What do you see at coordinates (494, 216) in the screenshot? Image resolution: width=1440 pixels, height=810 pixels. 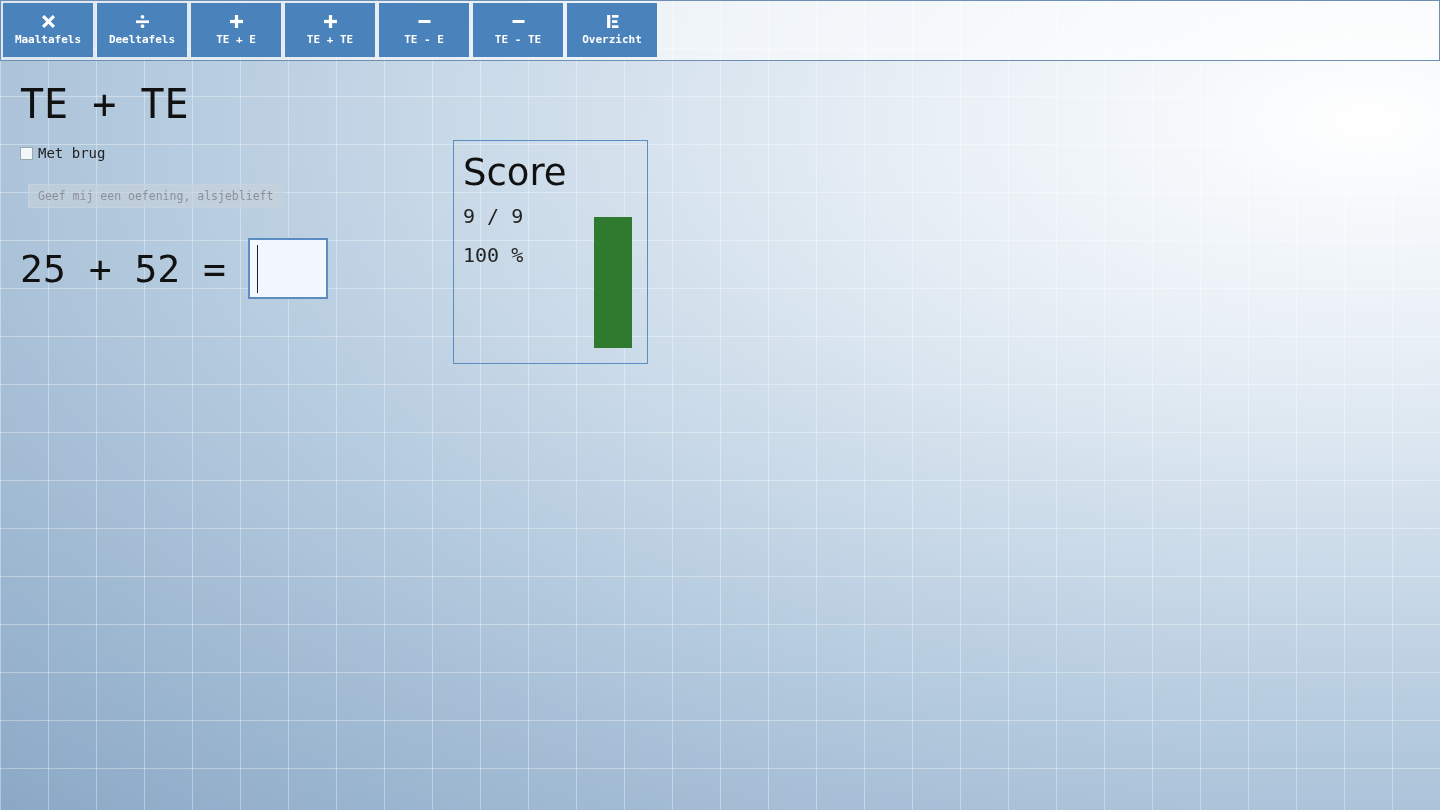 I see `score-count: 9 / 9` at bounding box center [494, 216].